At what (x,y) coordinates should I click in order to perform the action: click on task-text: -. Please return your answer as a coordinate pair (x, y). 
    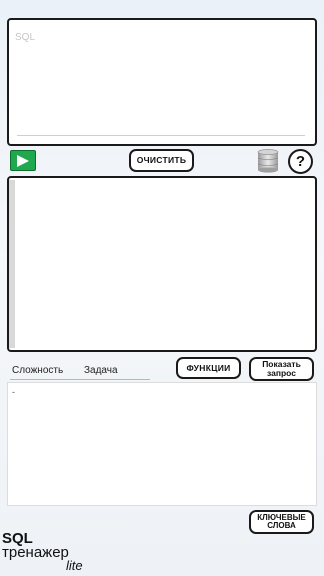
    Looking at the image, I should click on (13, 392).